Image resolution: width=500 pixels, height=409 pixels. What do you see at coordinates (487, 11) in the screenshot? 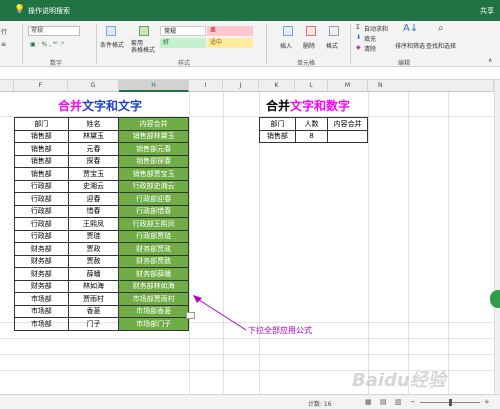
I see `share-button: 共享` at bounding box center [487, 11].